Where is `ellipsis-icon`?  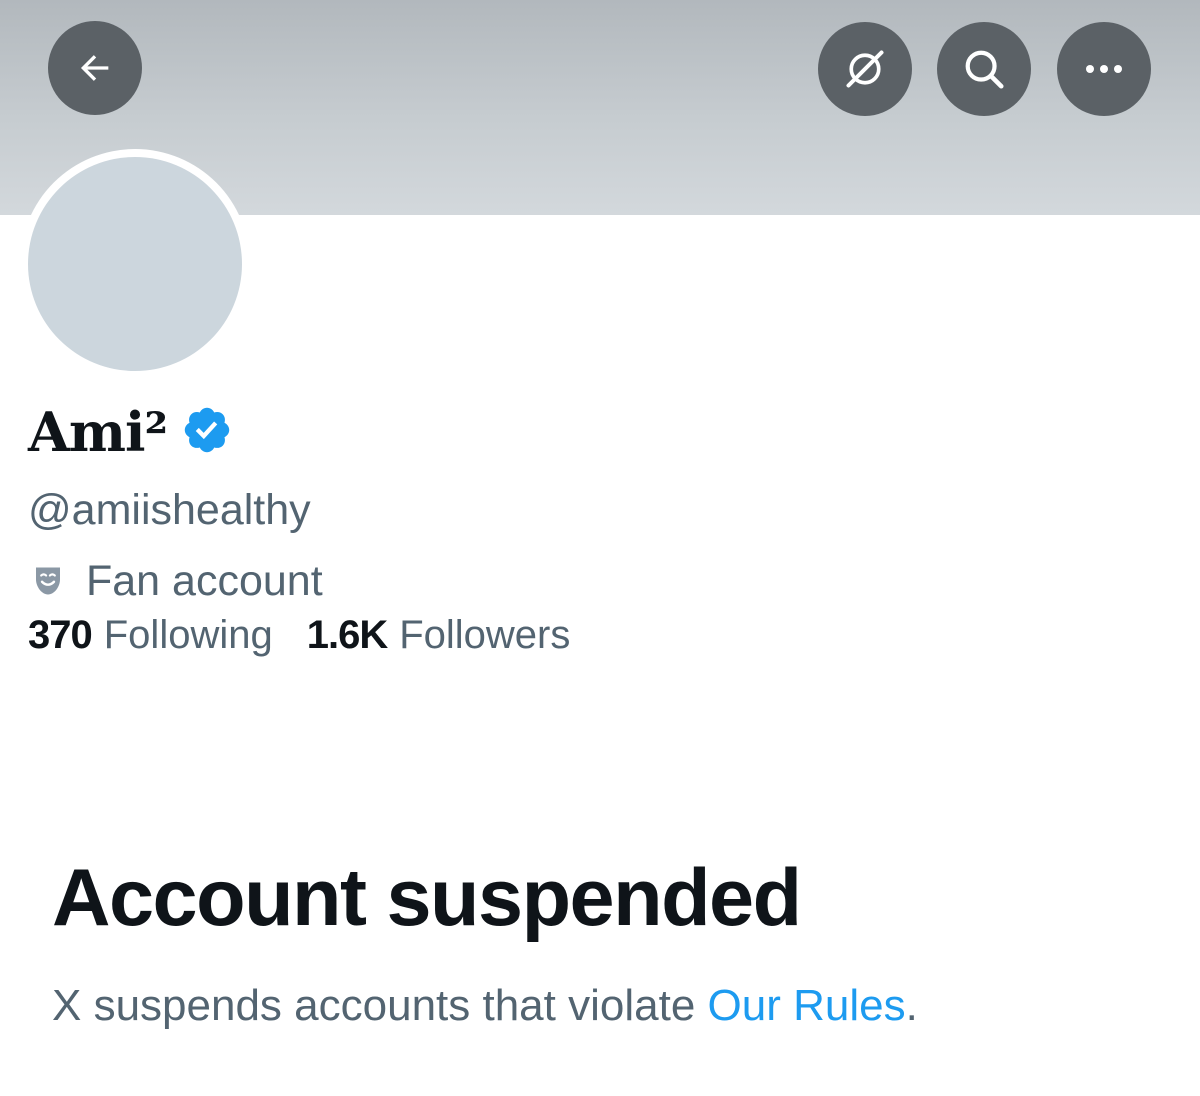
ellipsis-icon is located at coordinates (1104, 69).